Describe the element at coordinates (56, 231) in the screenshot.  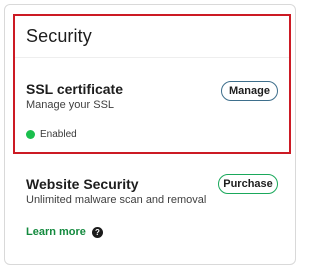
I see `learn-more-label: Learn more` at that location.